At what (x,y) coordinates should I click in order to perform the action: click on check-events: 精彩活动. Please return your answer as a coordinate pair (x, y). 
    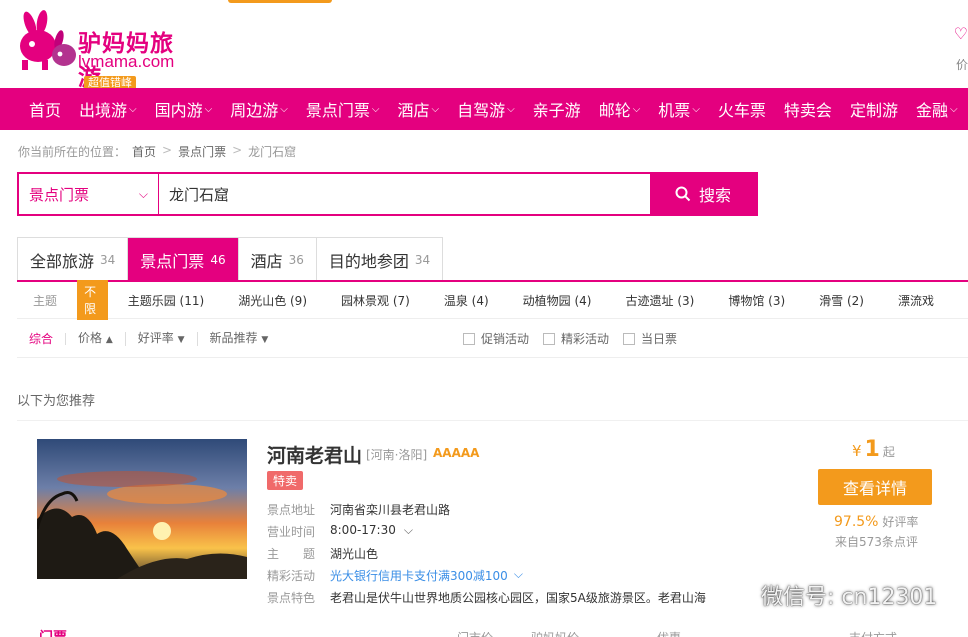
    Looking at the image, I should click on (576, 338).